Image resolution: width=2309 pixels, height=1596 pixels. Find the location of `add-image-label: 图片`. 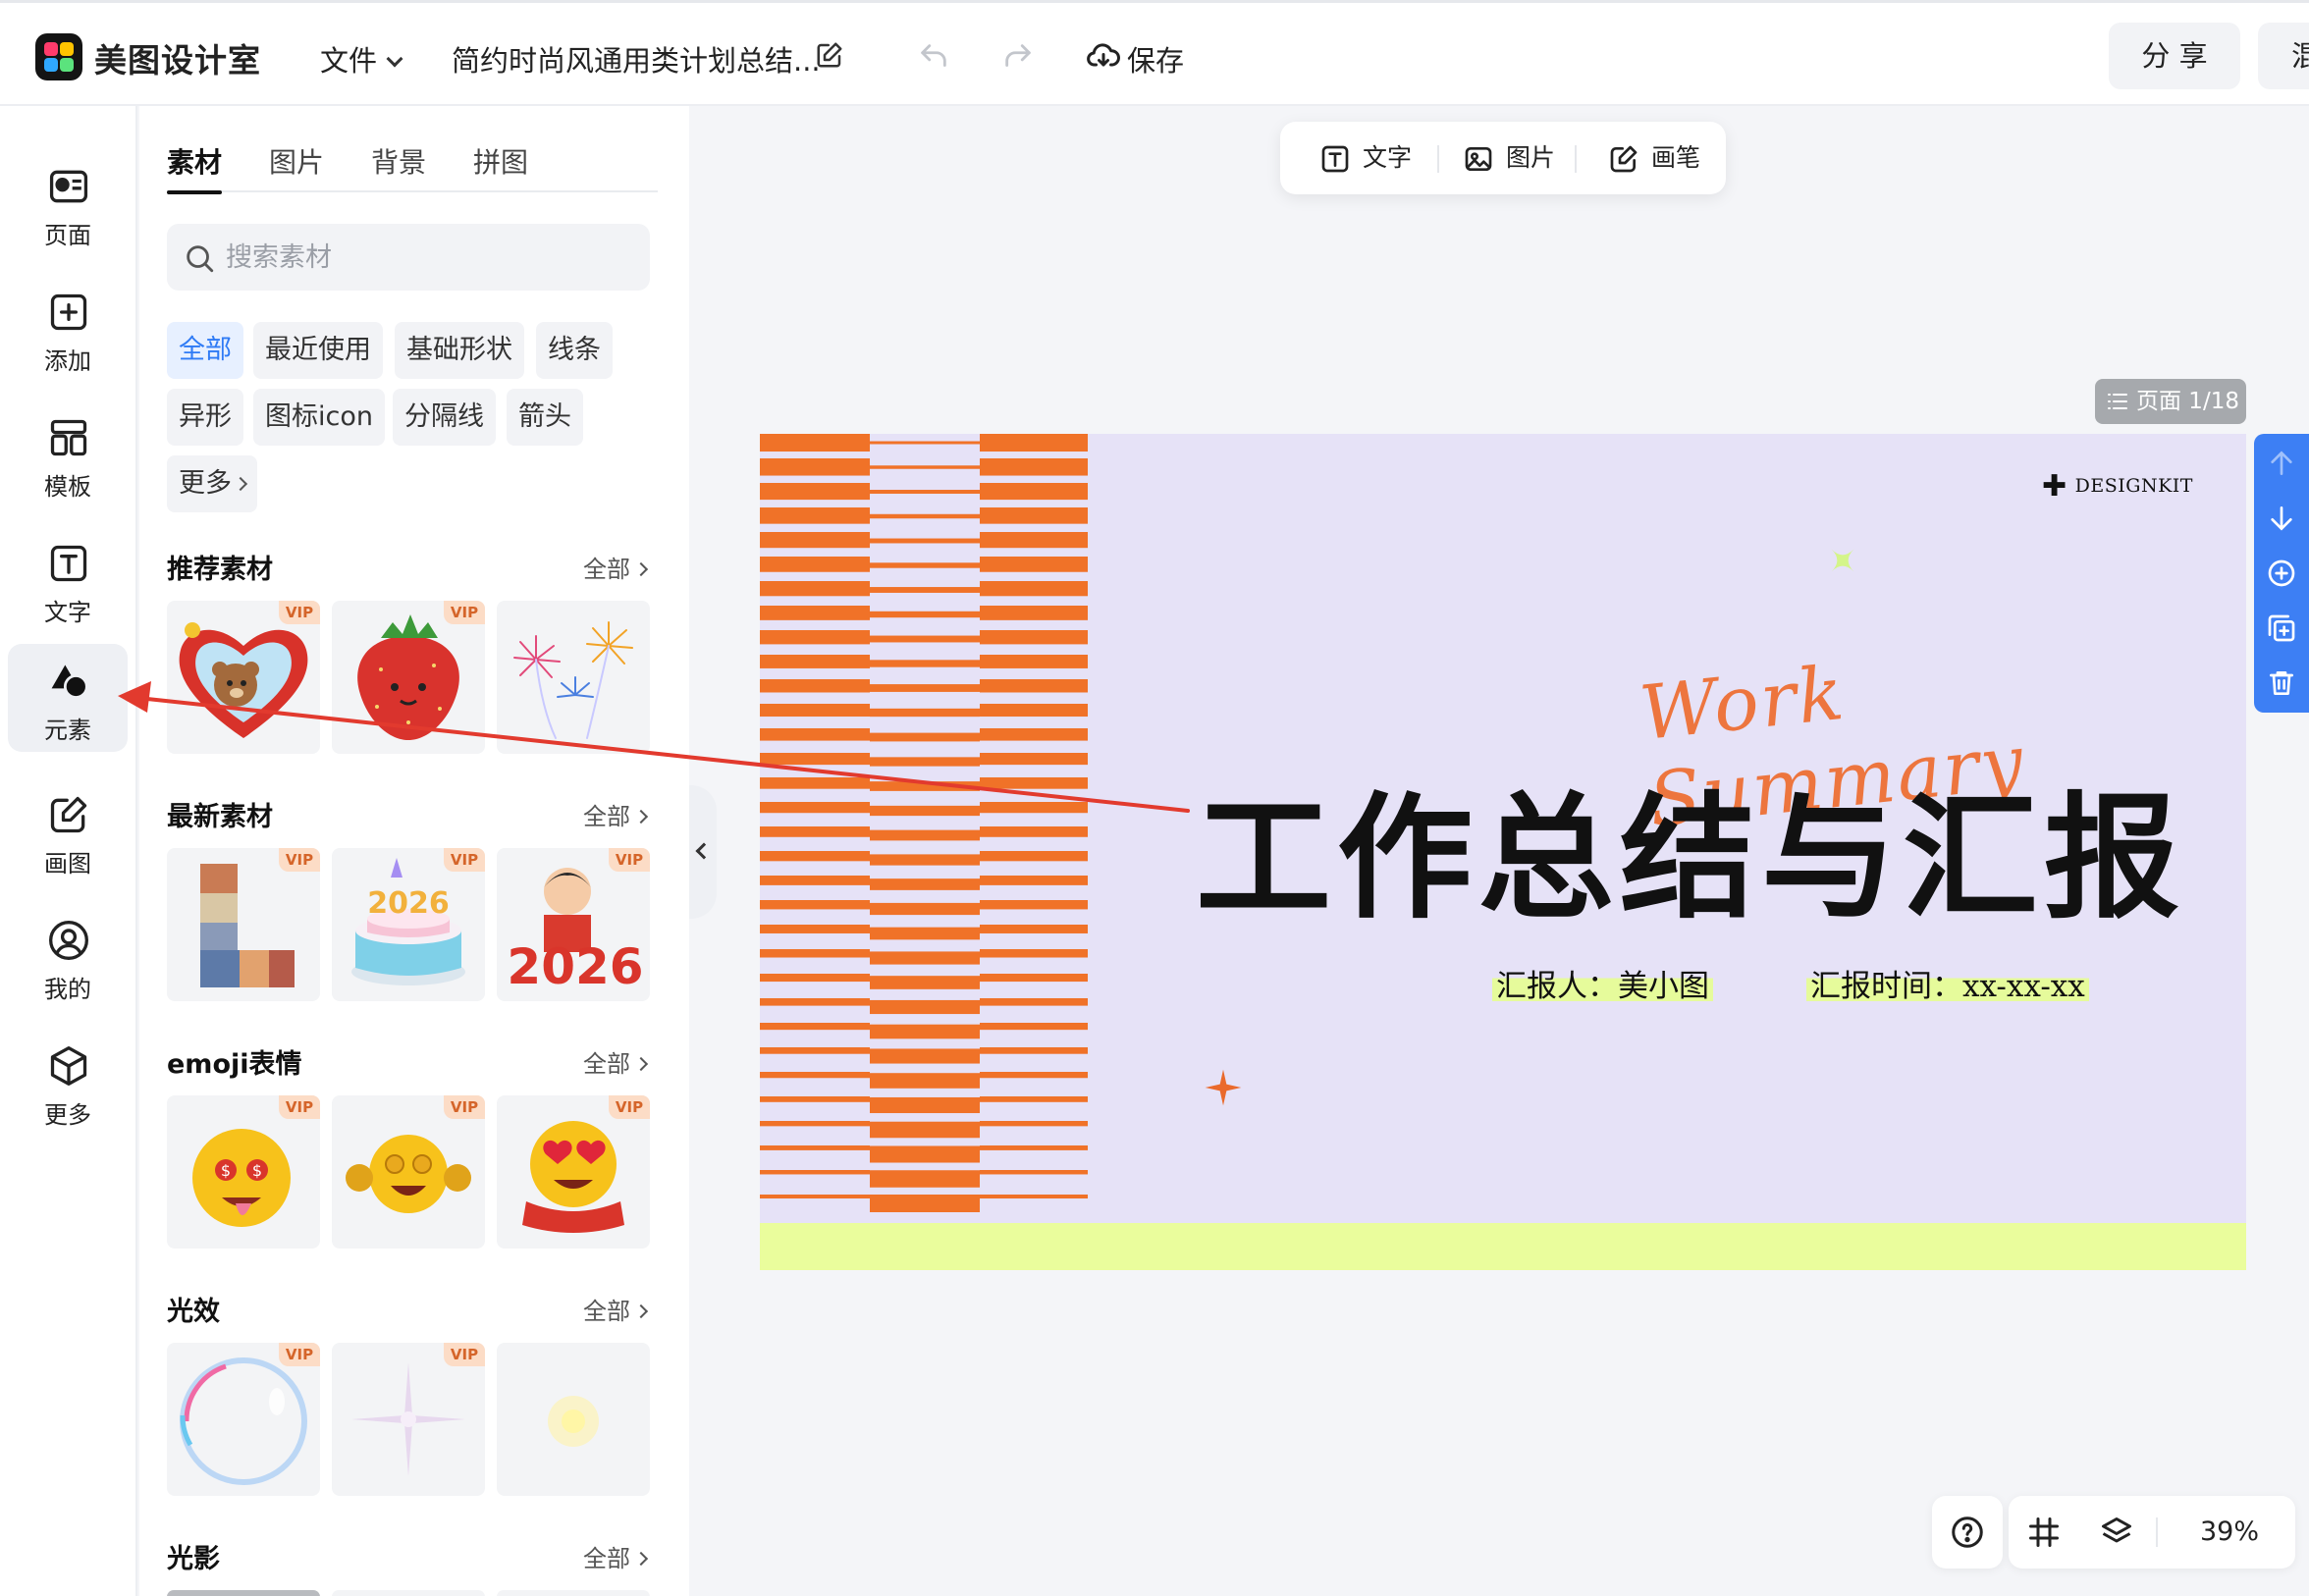

add-image-label: 图片 is located at coordinates (1531, 157).